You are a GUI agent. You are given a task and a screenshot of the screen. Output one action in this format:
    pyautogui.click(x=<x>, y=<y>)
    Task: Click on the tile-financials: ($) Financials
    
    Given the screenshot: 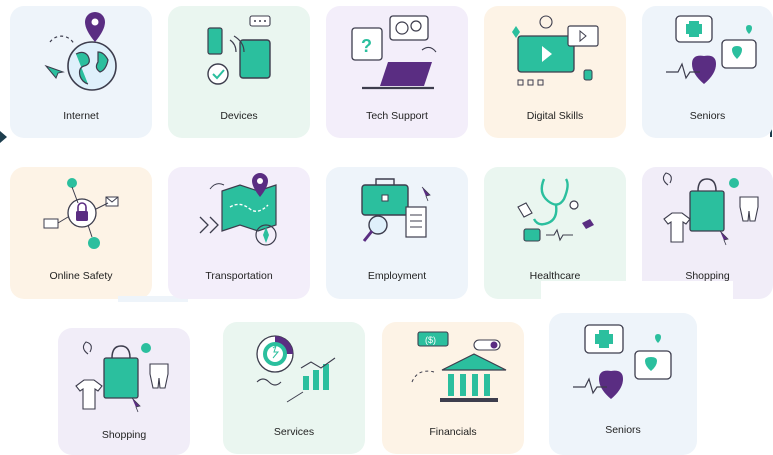 What is the action you would take?
    pyautogui.click(x=453, y=388)
    